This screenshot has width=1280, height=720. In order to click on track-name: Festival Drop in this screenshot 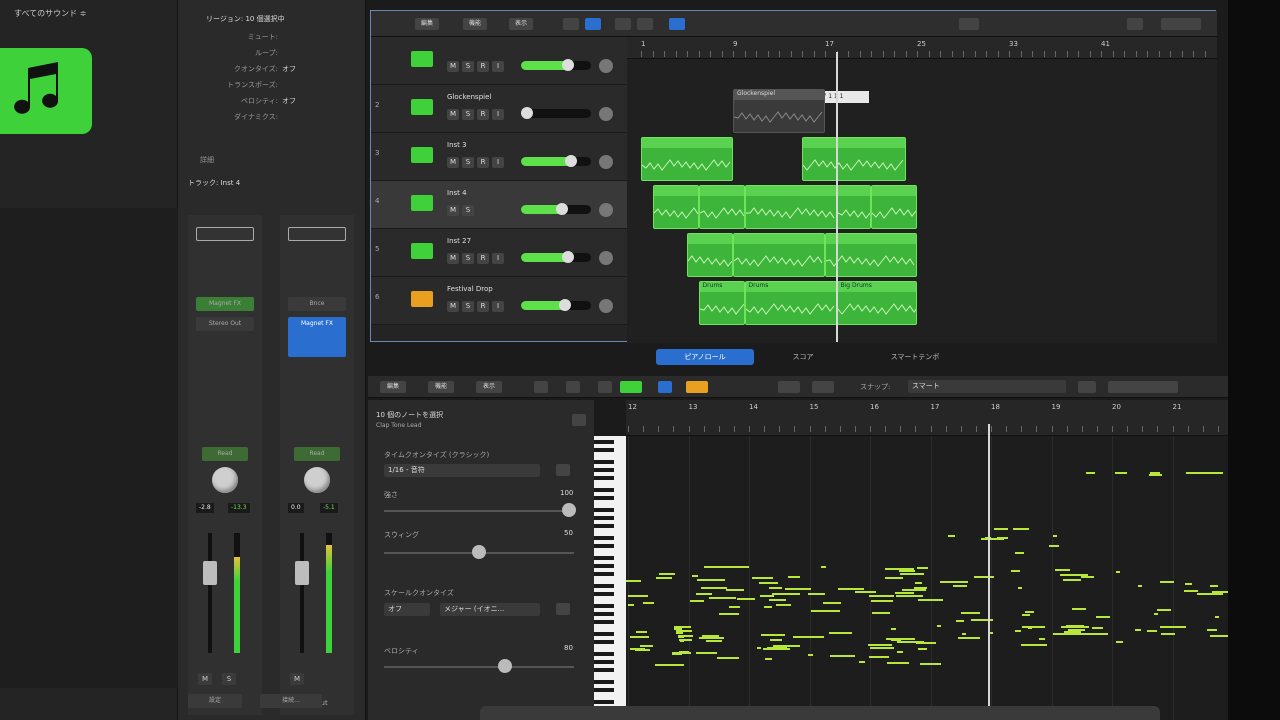, I will do `click(470, 289)`.